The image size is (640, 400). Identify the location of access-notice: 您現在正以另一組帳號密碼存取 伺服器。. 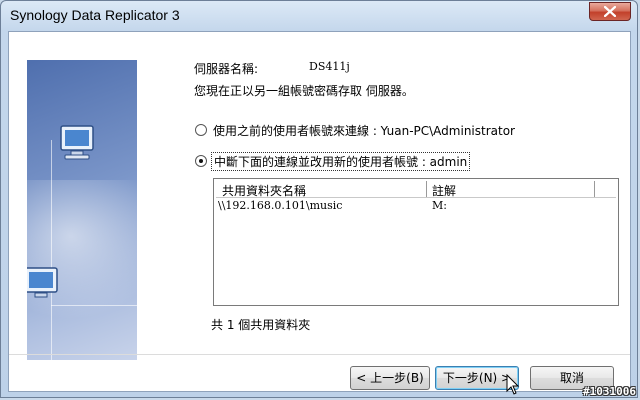
(304, 91).